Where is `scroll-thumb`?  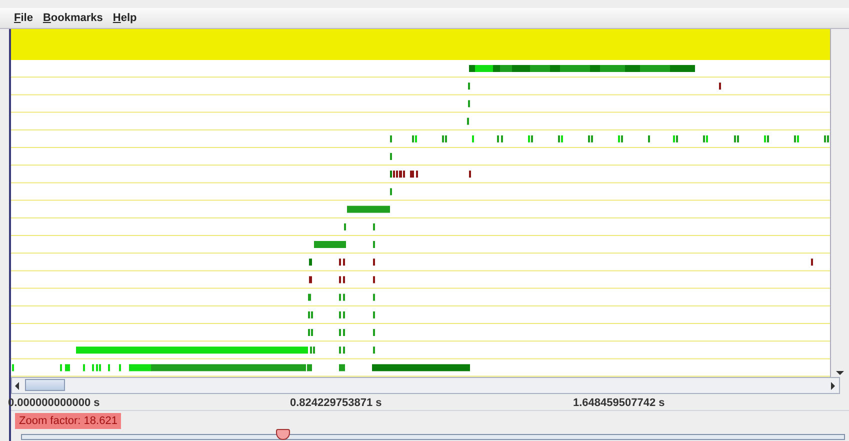
scroll-thumb is located at coordinates (45, 385).